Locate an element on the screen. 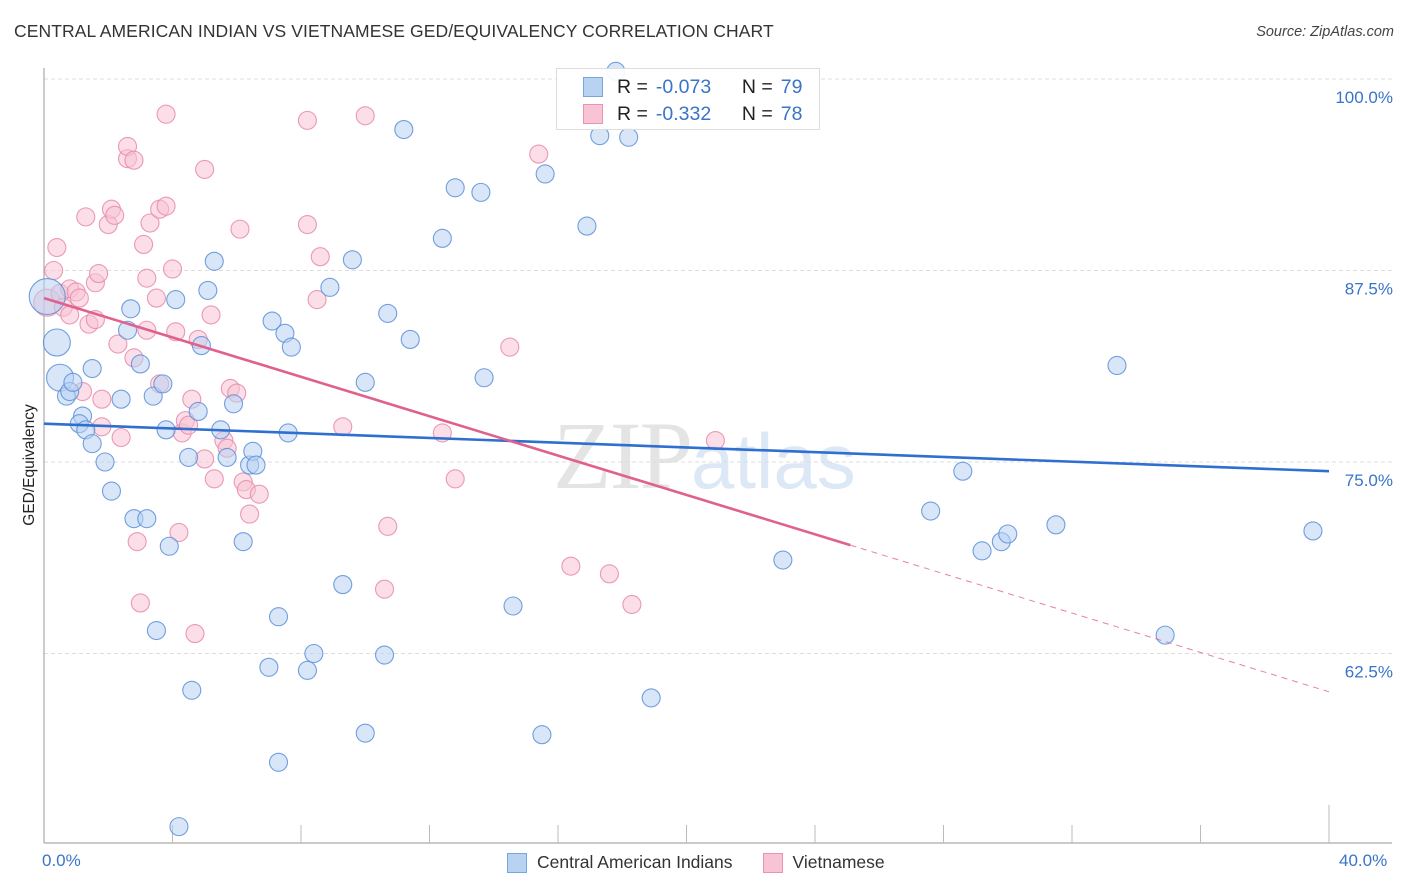  legend-row-vietnamese: R = -0.332 N = 78 is located at coordinates (692, 114).